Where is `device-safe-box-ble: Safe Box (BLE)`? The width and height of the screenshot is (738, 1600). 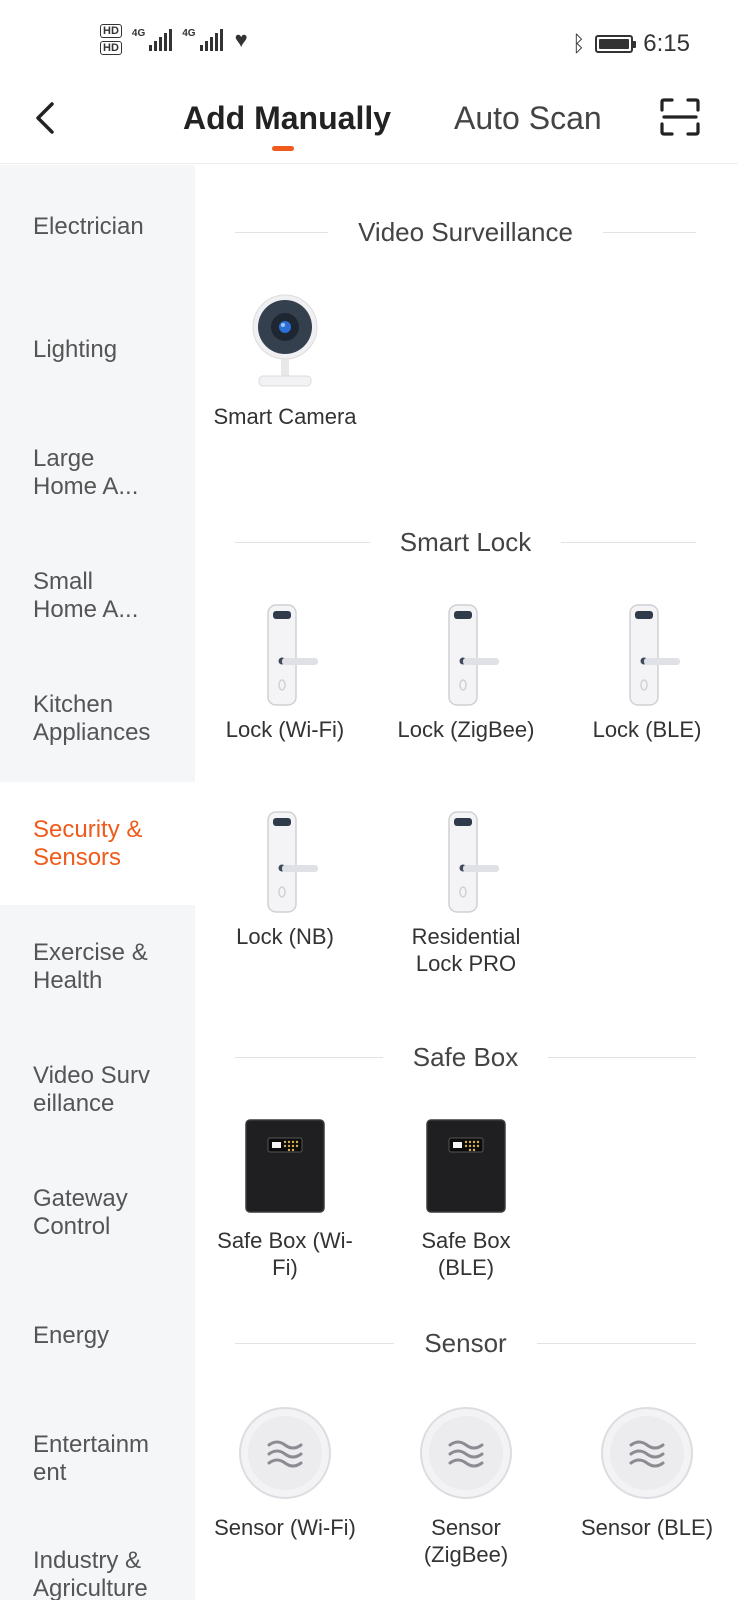
device-safe-box-ble: Safe Box (BLE) is located at coordinates (466, 1196).